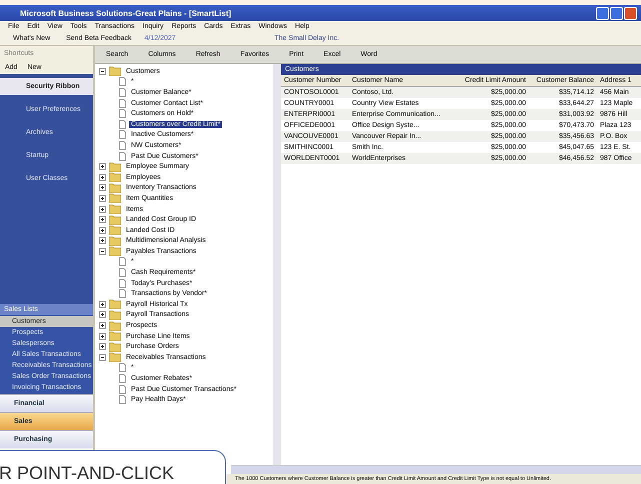 The image size is (641, 484). I want to click on maximize-button, so click(616, 13).